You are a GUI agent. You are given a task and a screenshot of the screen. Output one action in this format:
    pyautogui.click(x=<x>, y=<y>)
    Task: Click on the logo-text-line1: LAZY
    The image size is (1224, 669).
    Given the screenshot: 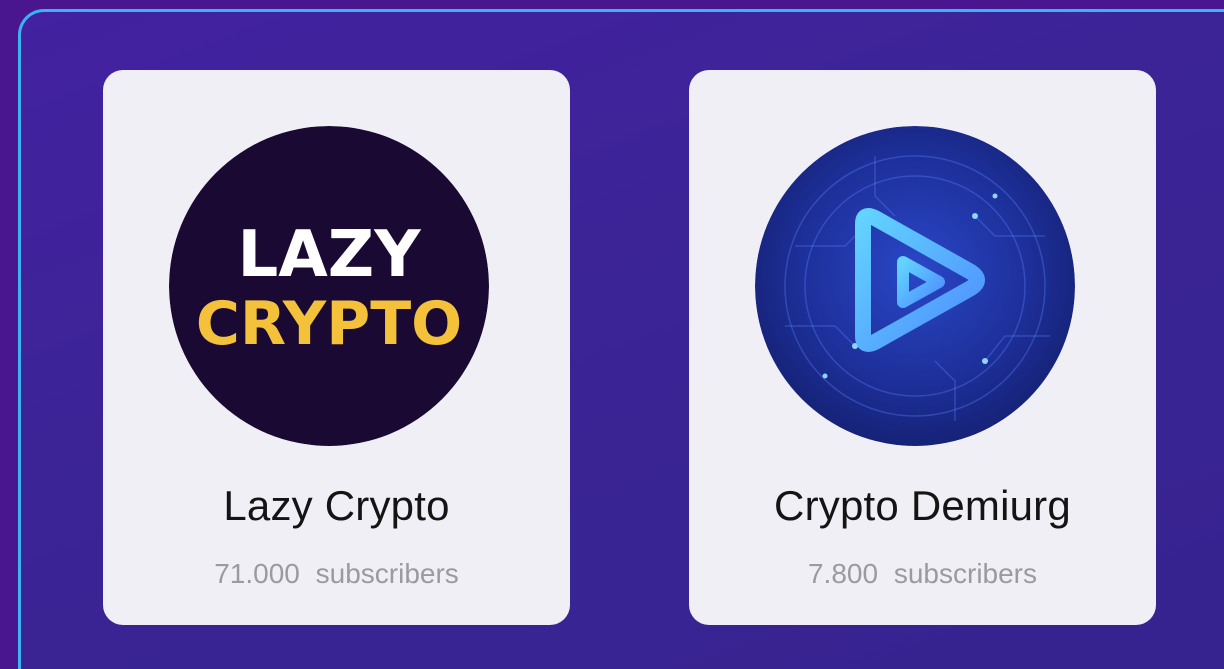 What is the action you would take?
    pyautogui.click(x=329, y=255)
    